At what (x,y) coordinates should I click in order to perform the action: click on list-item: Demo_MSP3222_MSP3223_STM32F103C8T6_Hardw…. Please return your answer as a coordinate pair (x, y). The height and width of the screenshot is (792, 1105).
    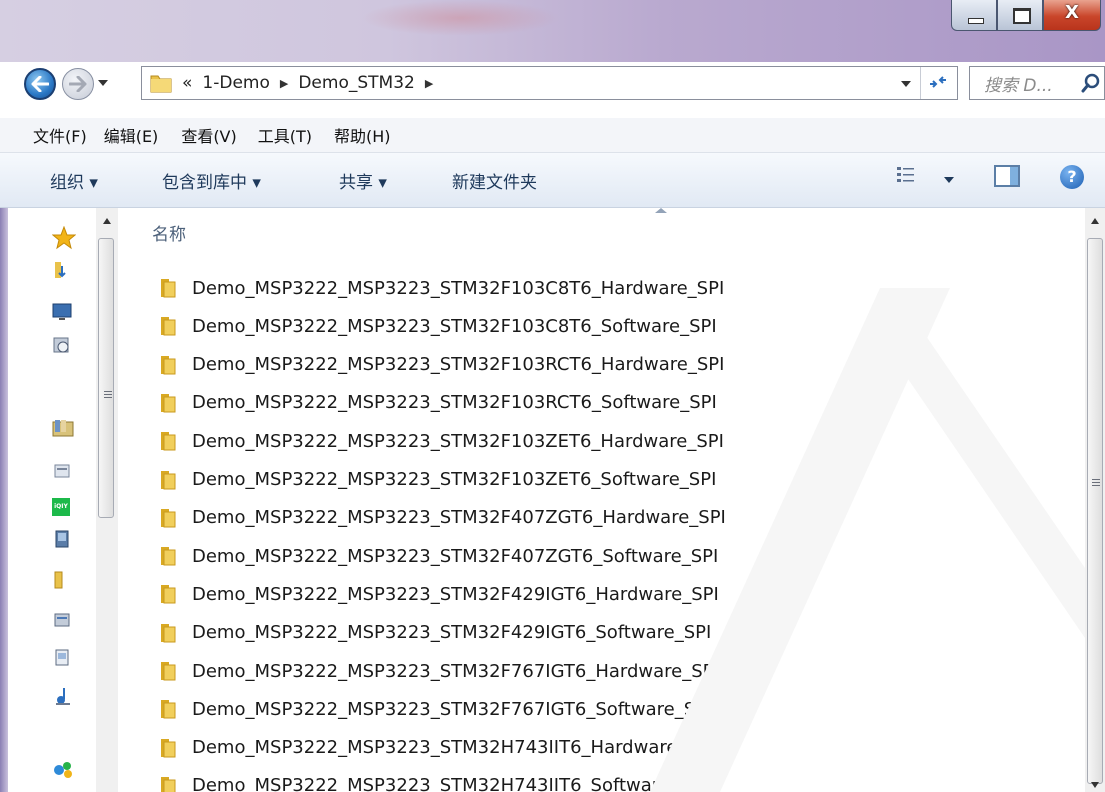
    Looking at the image, I should click on (441, 288).